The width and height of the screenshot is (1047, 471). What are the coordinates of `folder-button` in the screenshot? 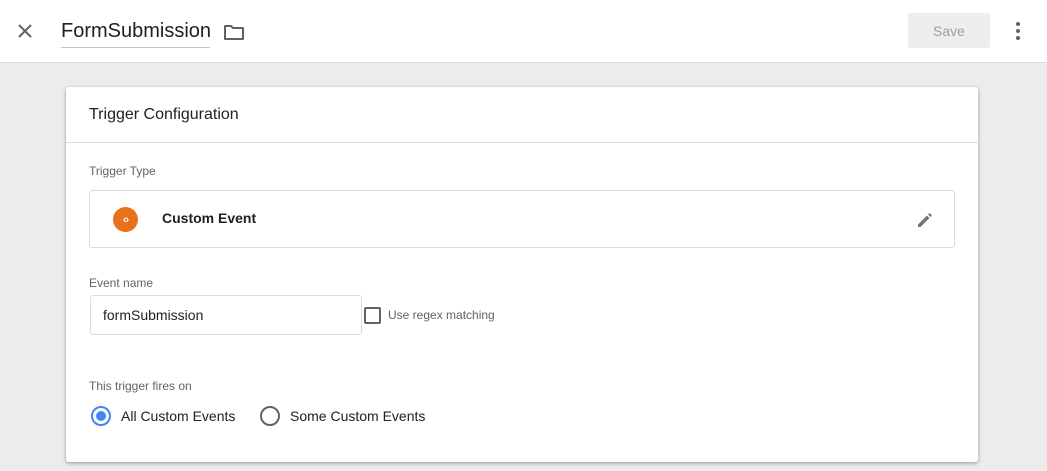 It's located at (234, 32).